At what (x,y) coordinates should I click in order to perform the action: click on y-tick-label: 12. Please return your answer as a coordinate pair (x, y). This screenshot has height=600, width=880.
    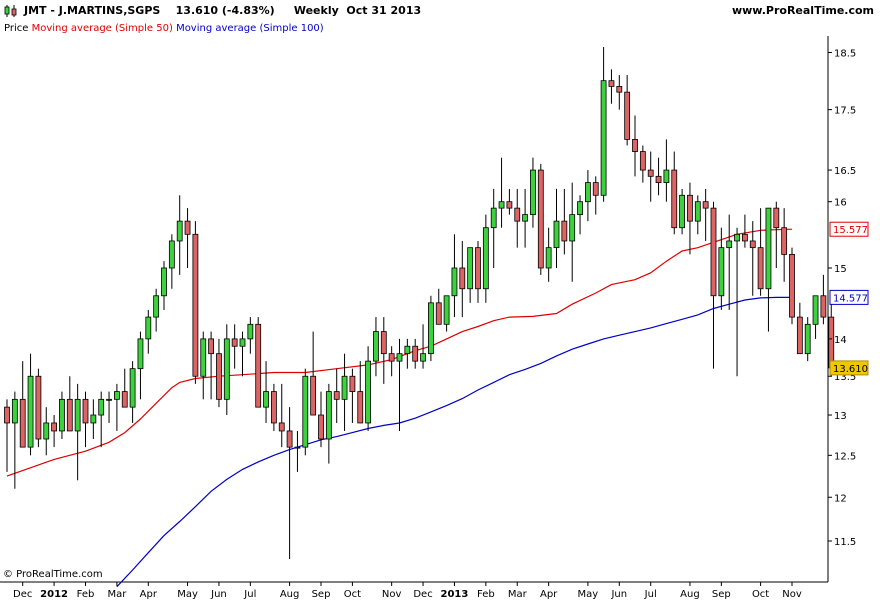
    Looking at the image, I should click on (840, 498).